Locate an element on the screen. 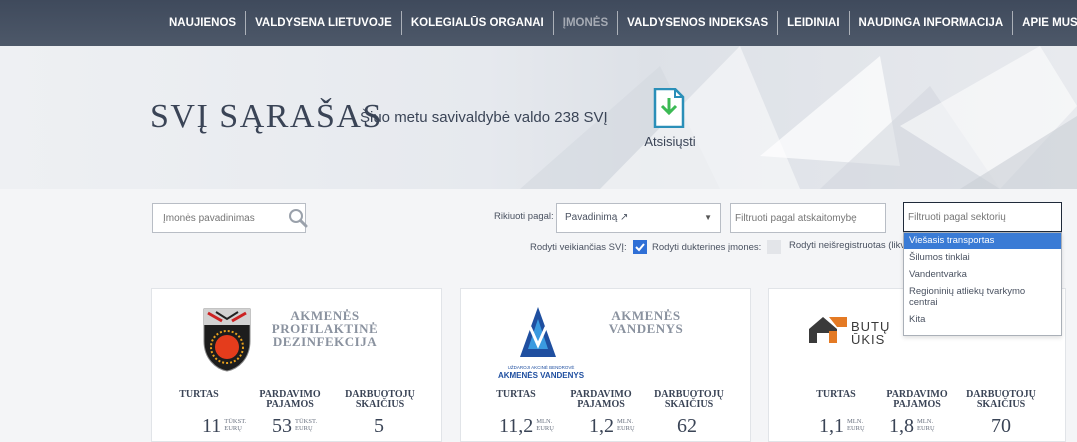 The image size is (1077, 442). metric-value-turtas: 1,1 MLN. EURŲ is located at coordinates (842, 426).